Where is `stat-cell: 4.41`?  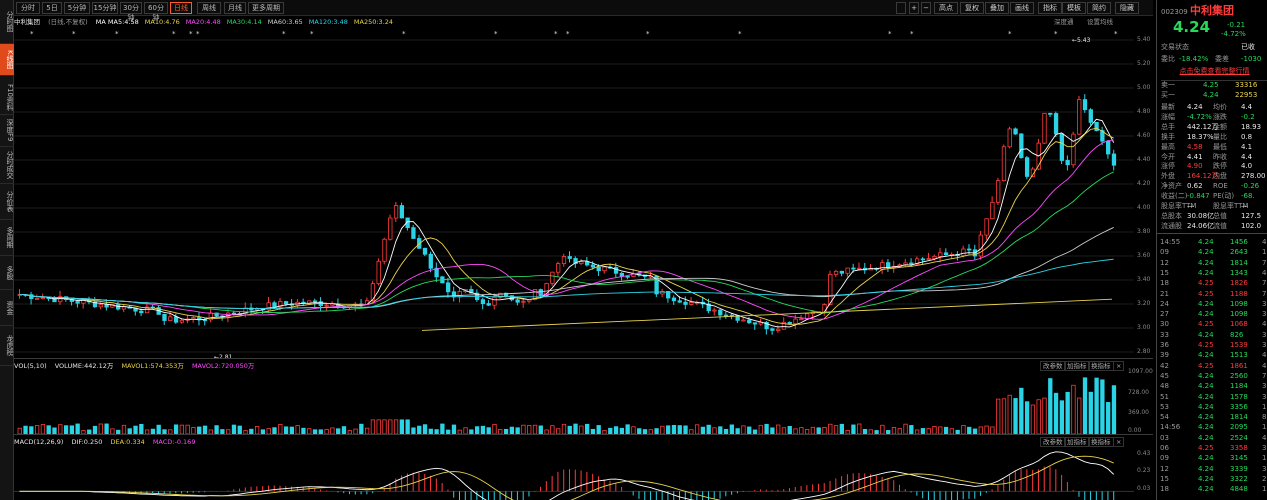 stat-cell: 4.41 is located at coordinates (1195, 156).